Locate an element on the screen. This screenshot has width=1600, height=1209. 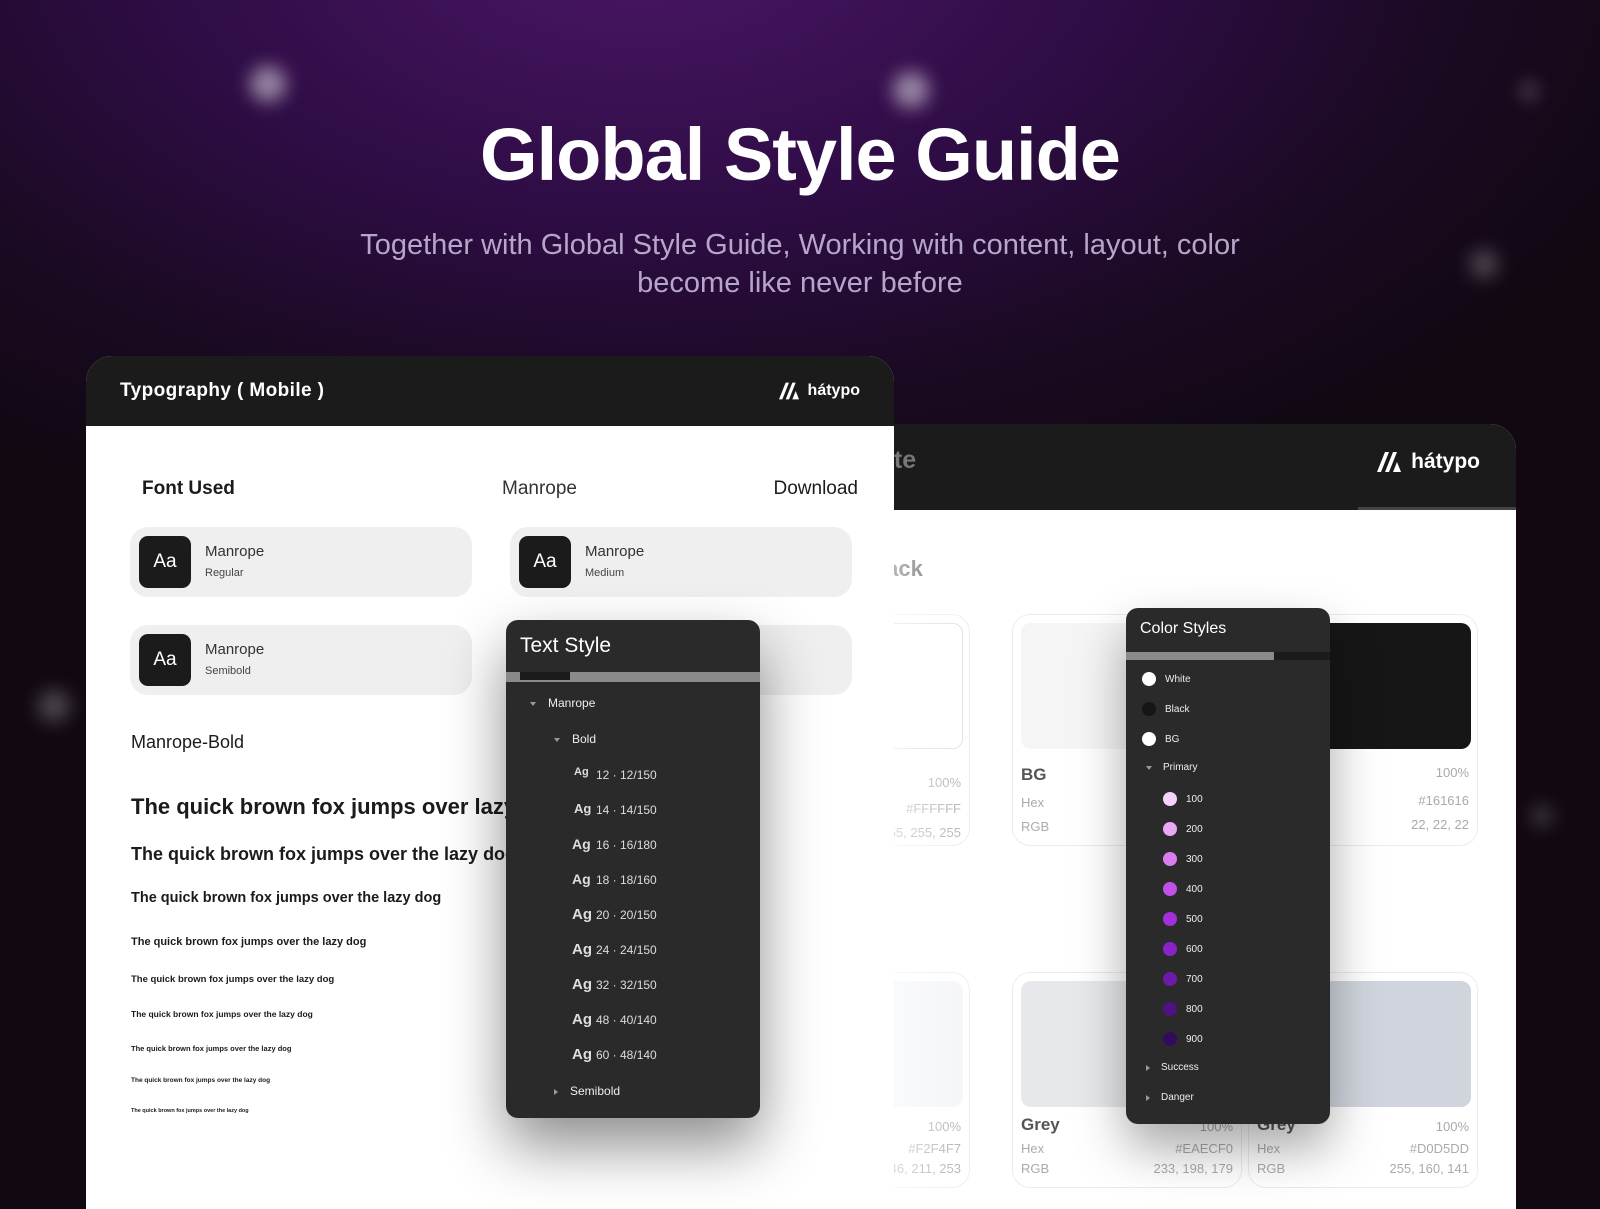
text-style-size: 12 · 12/150 is located at coordinates (626, 775).